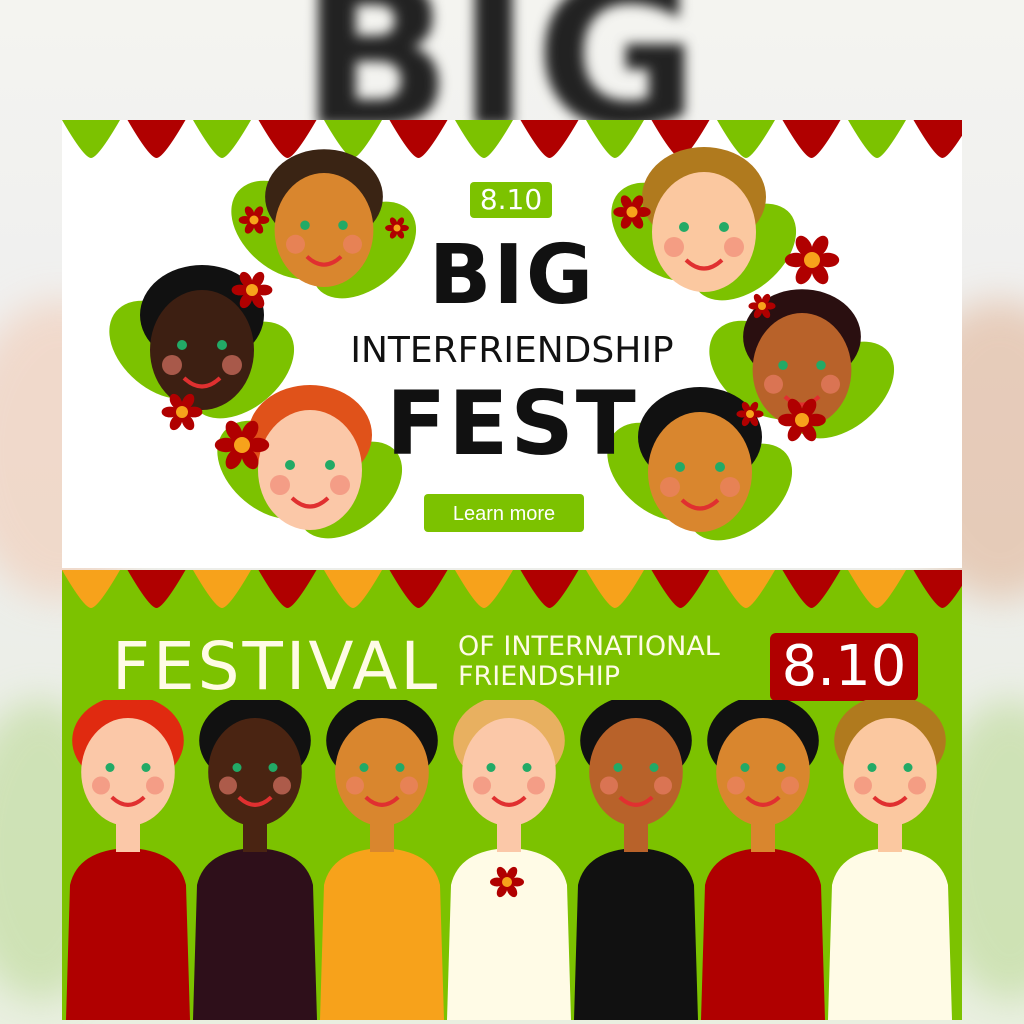 This screenshot has height=1024, width=1024. I want to click on festival-subtitle: OF INTERNATIONAL FRIENDSHIP, so click(589, 662).